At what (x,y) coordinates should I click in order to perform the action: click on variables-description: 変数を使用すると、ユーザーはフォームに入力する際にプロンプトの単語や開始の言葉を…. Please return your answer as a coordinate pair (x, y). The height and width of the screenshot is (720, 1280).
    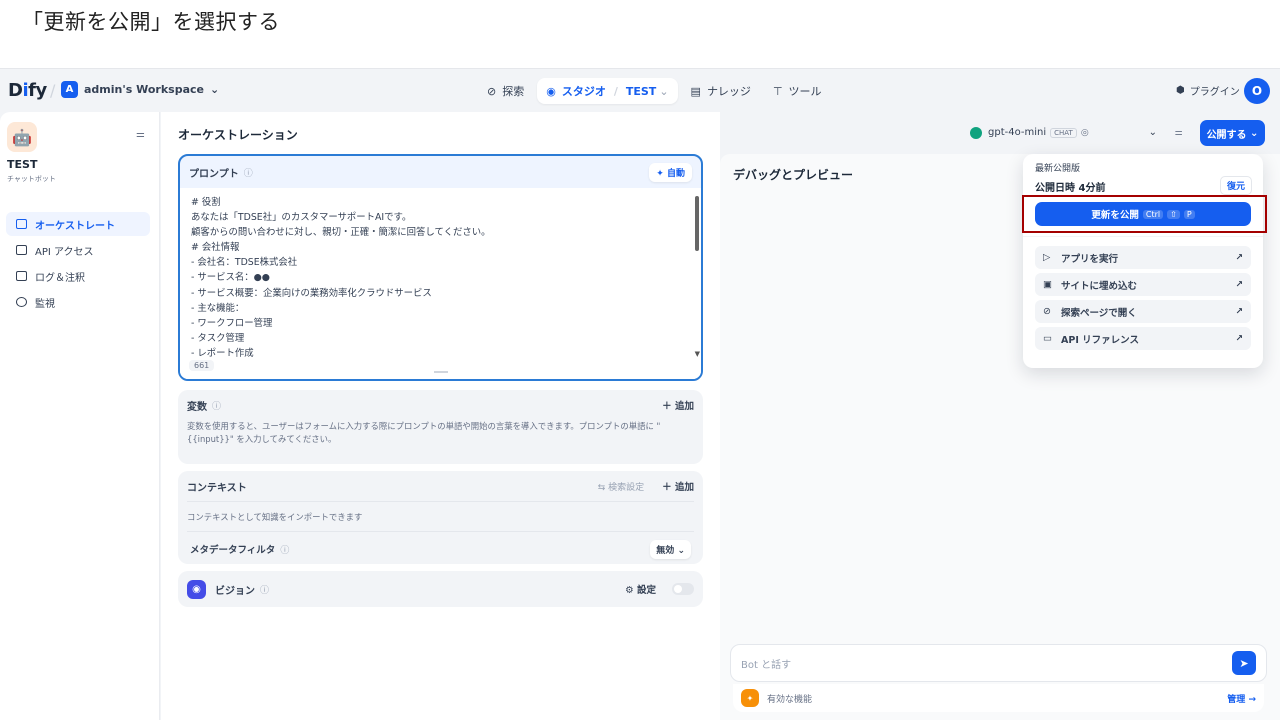
    Looking at the image, I should click on (424, 432).